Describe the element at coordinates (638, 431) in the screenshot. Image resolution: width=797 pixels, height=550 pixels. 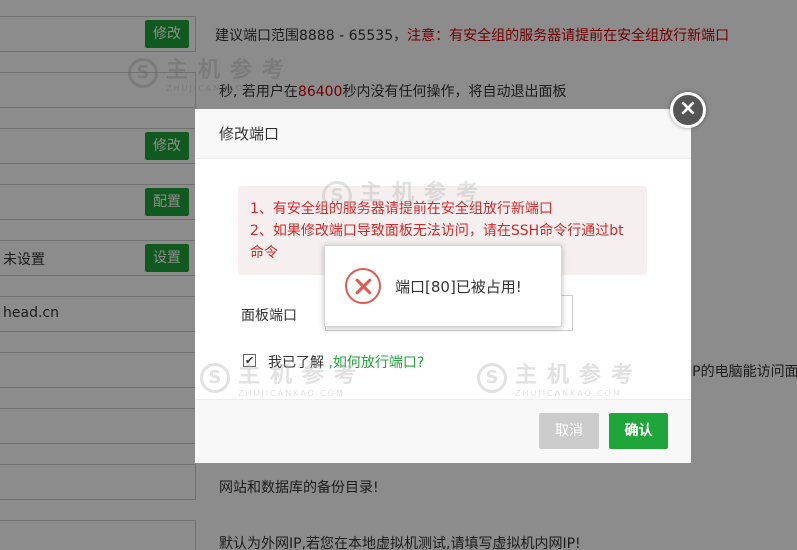
I see `confirm-button: 确认` at that location.